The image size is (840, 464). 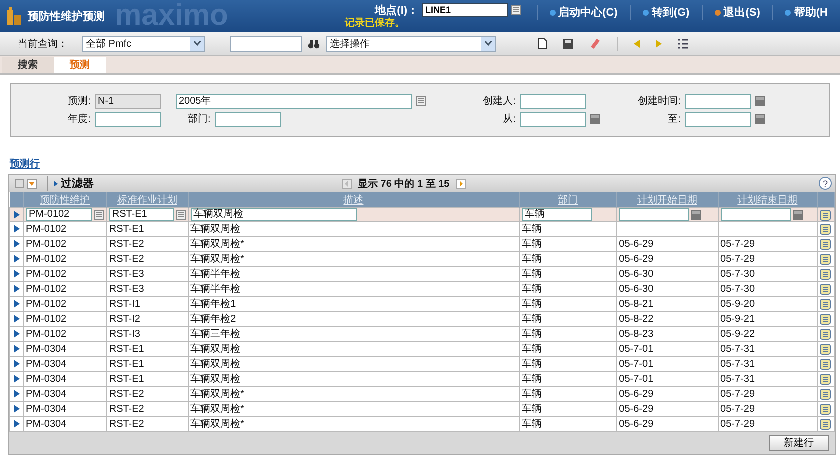 What do you see at coordinates (683, 43) in the screenshot?
I see `list-icon` at bounding box center [683, 43].